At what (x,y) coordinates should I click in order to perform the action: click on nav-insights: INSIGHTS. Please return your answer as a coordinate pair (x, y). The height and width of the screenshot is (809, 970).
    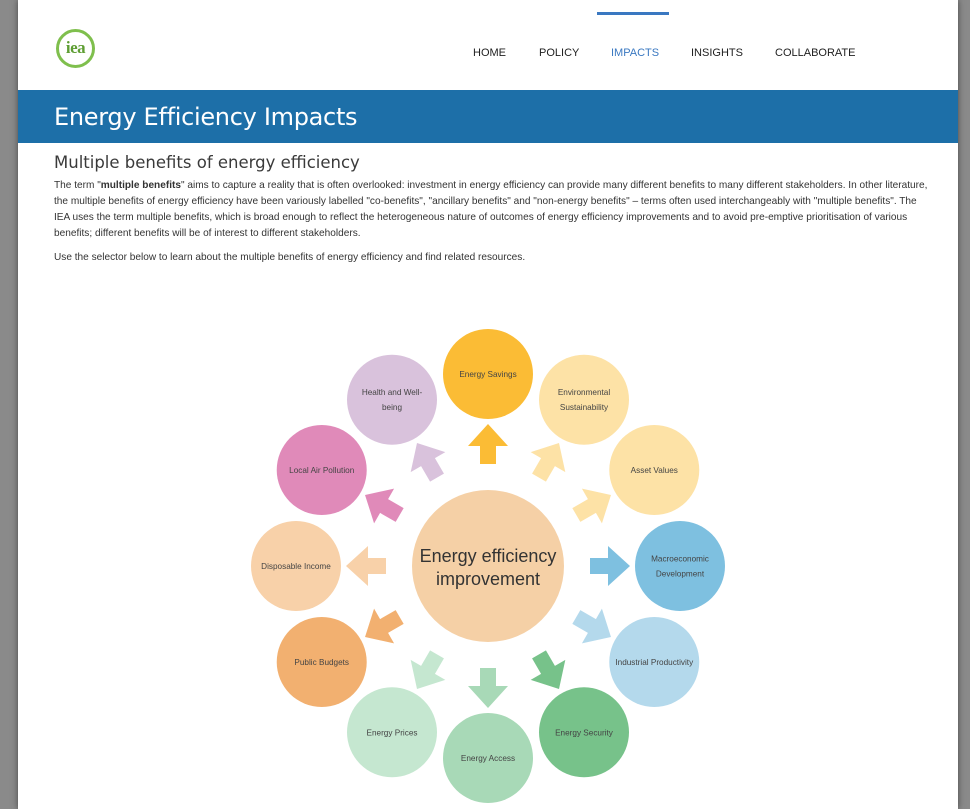
    Looking at the image, I should click on (717, 53).